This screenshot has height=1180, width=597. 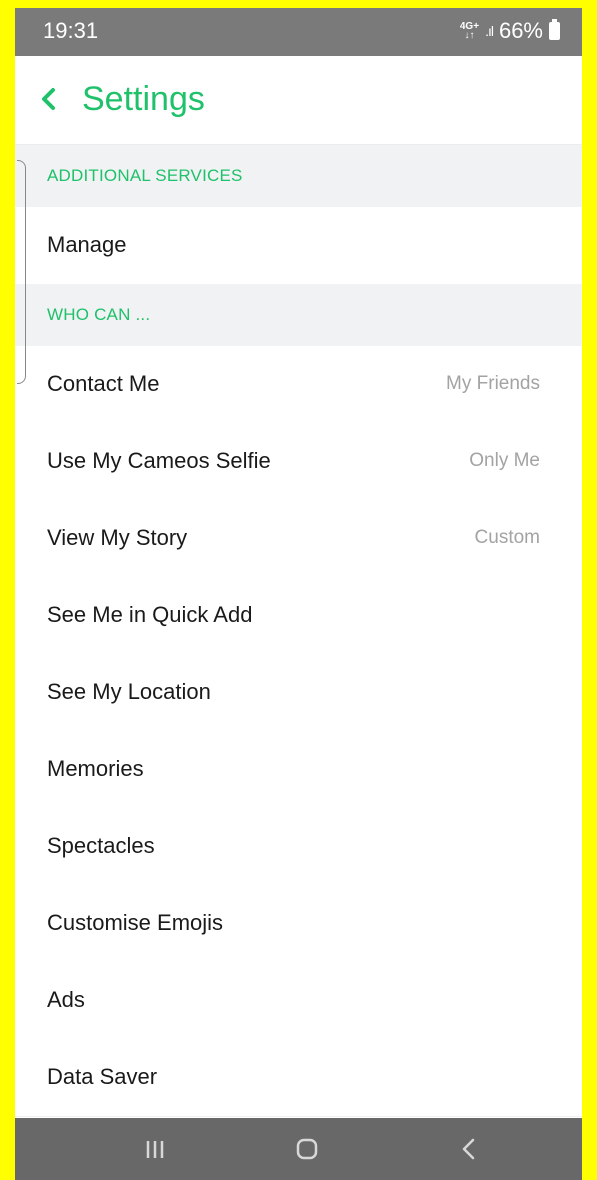 I want to click on row-label: Contact Me, so click(x=103, y=383).